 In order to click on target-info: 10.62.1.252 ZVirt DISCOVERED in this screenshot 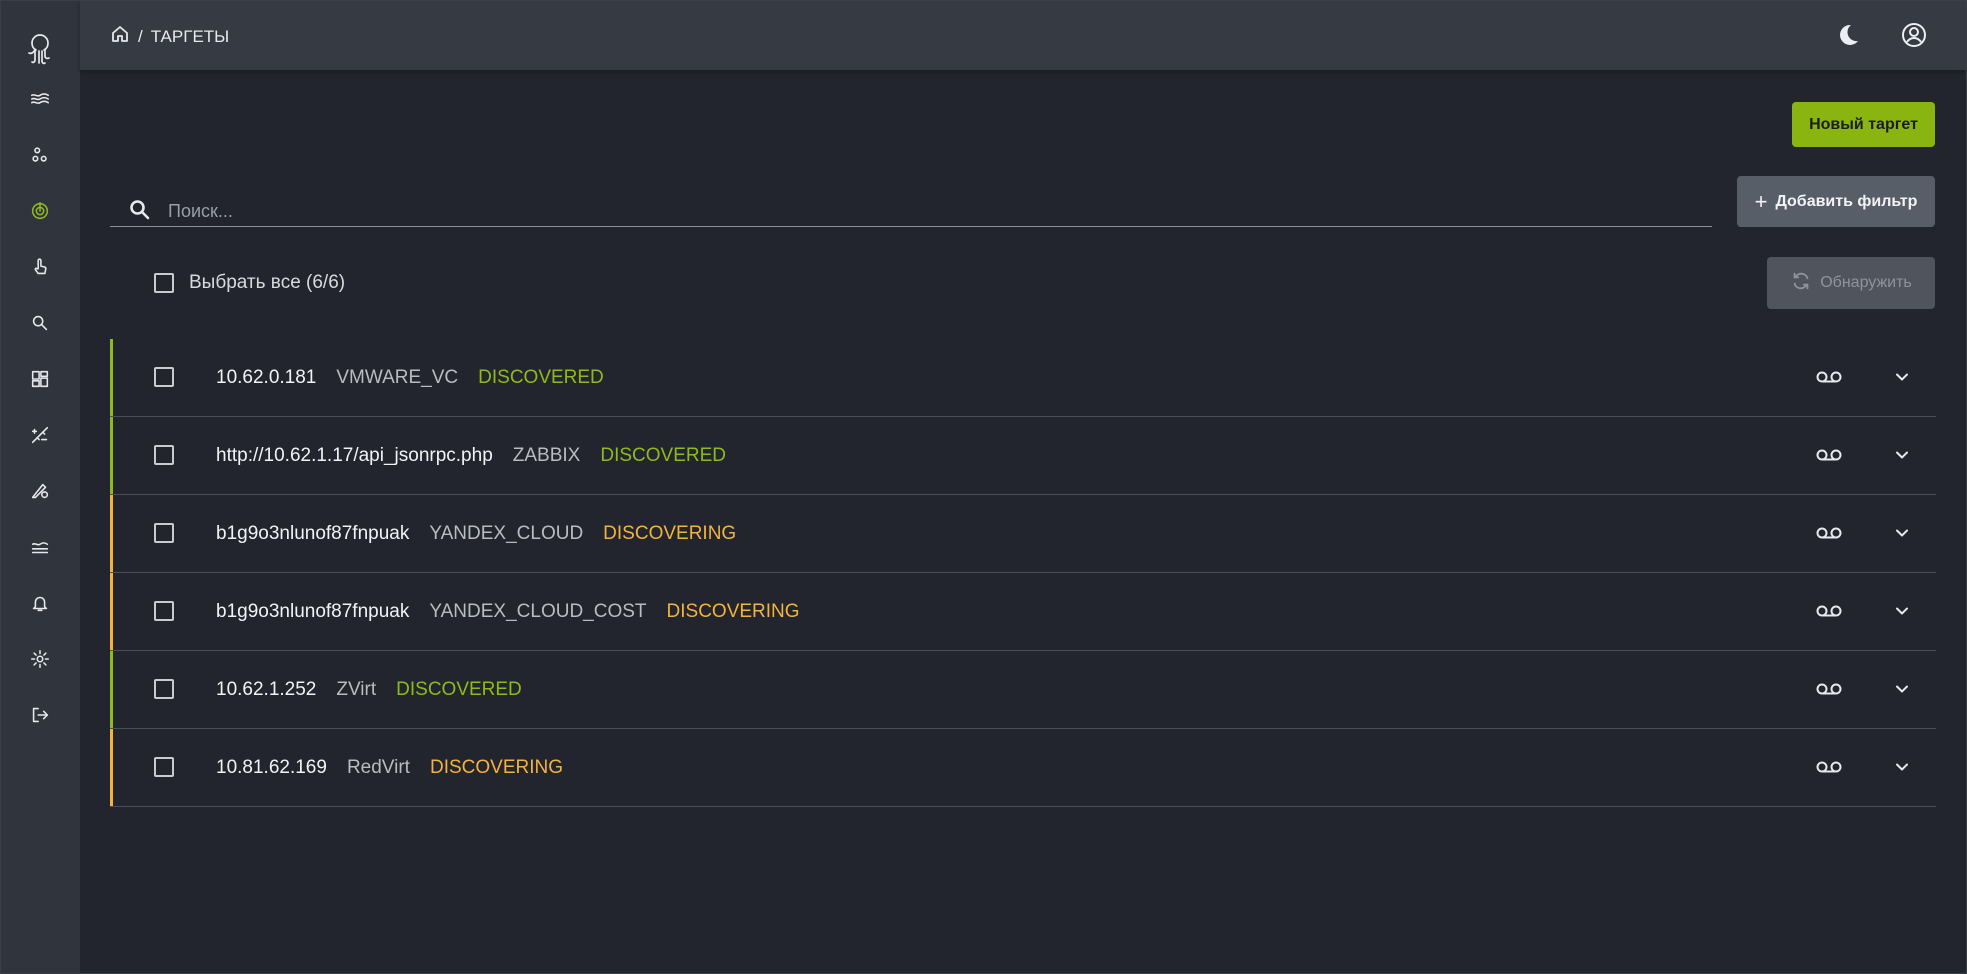, I will do `click(369, 689)`.